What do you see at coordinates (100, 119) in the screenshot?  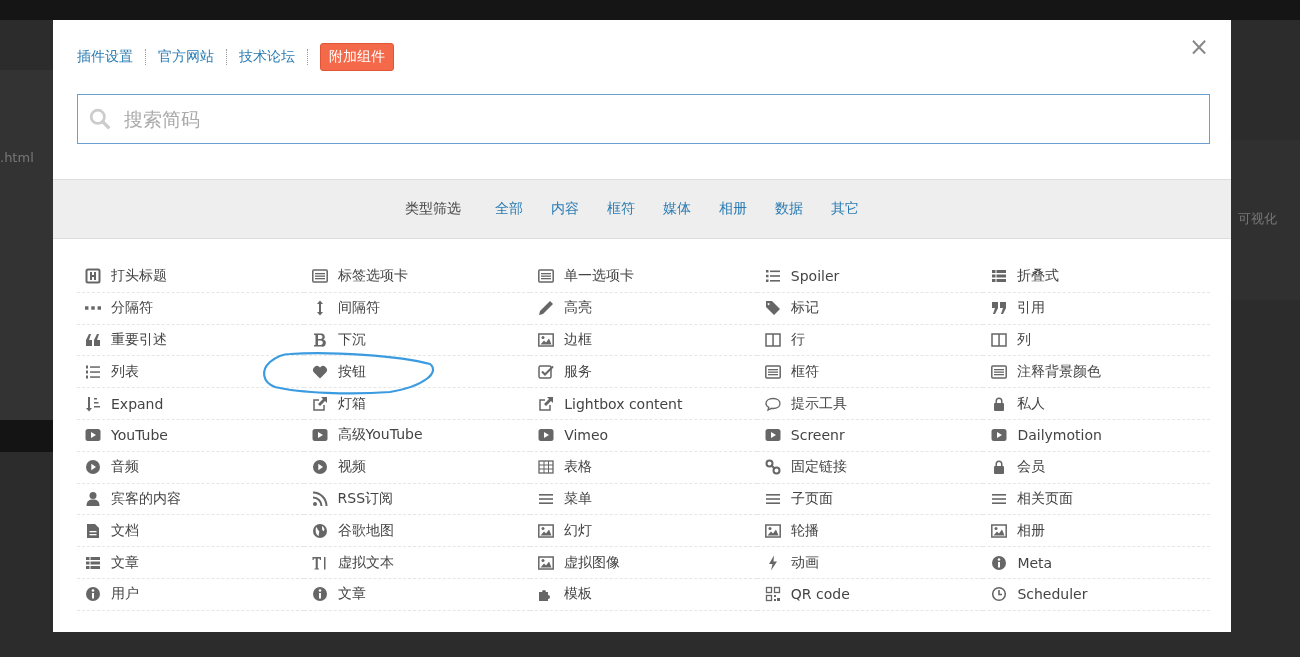 I see `search-icon` at bounding box center [100, 119].